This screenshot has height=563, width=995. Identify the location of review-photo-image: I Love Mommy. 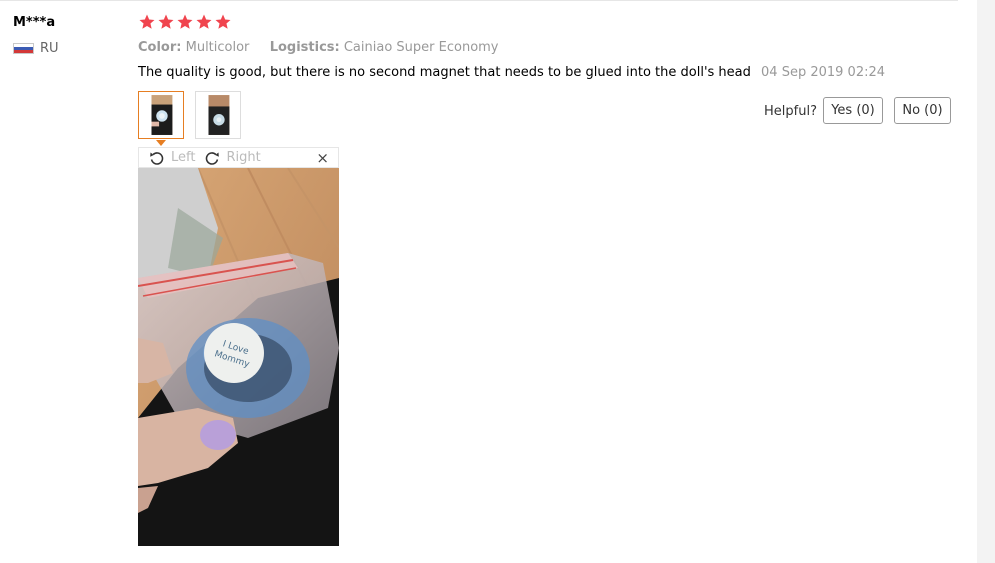
(238, 357).